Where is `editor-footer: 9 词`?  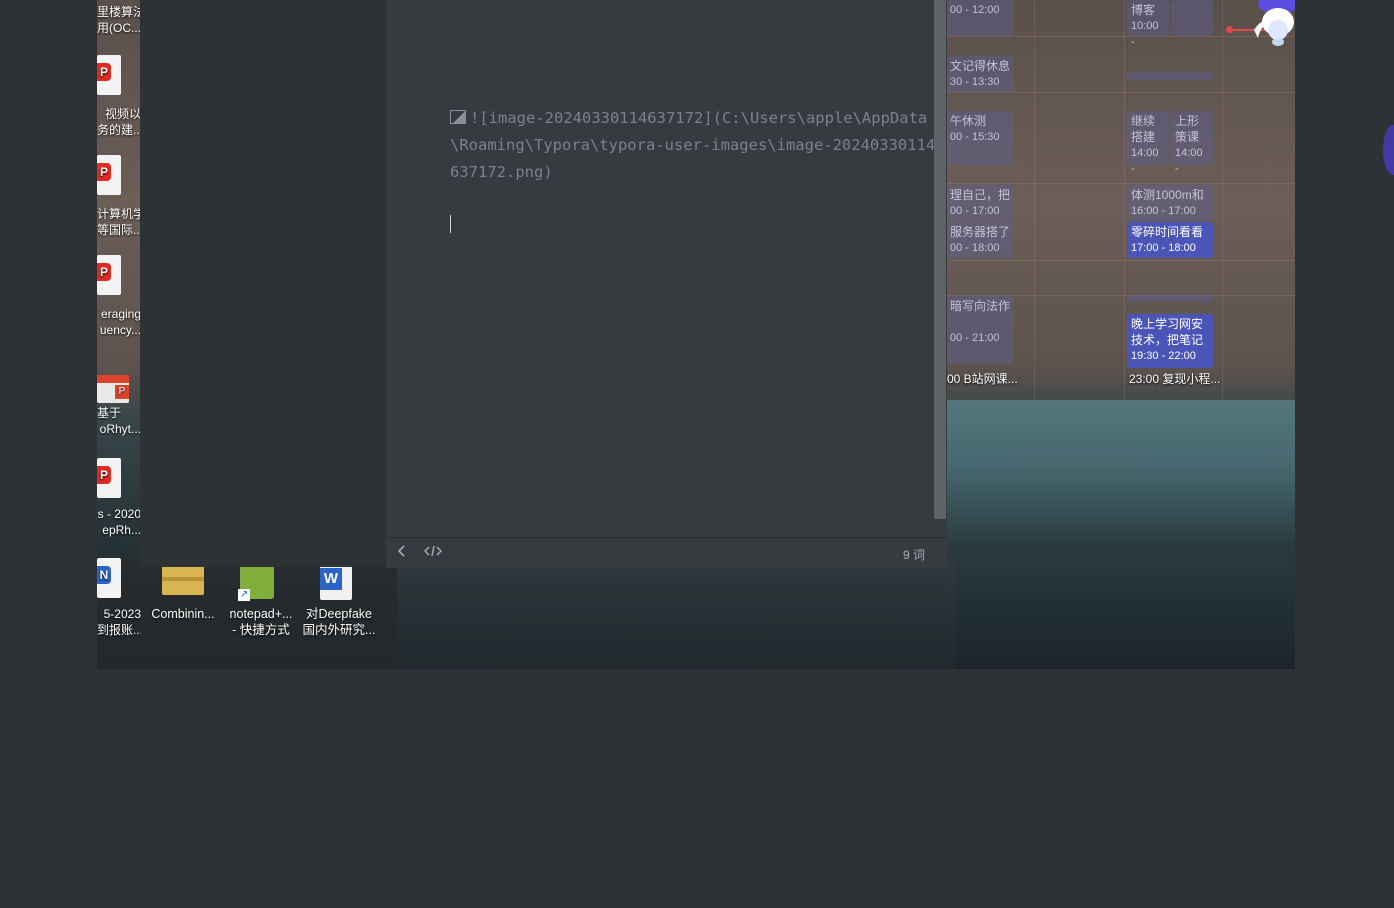 editor-footer: 9 词 is located at coordinates (666, 552).